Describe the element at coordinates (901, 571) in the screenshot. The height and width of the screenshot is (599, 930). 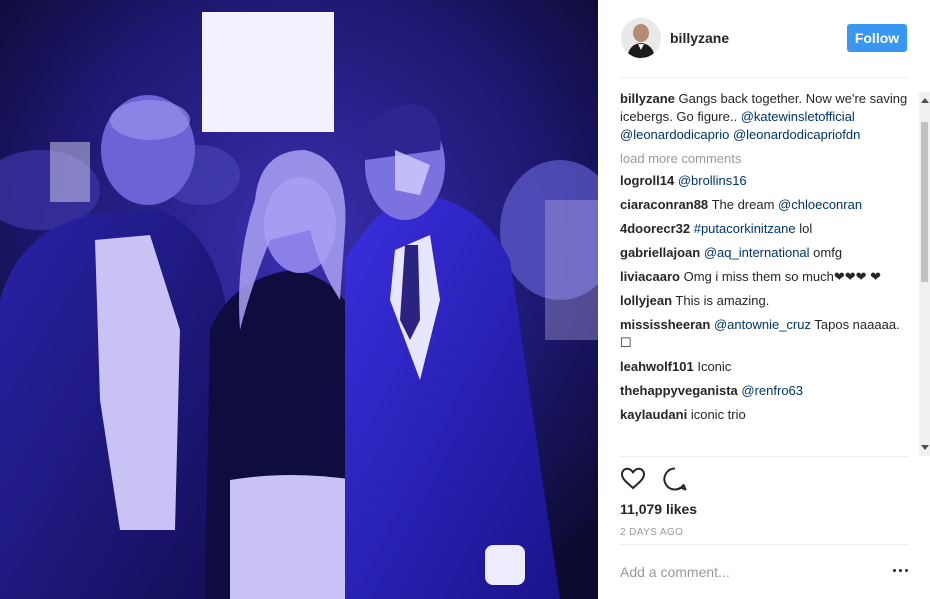
I see `ellipsis-icon` at that location.